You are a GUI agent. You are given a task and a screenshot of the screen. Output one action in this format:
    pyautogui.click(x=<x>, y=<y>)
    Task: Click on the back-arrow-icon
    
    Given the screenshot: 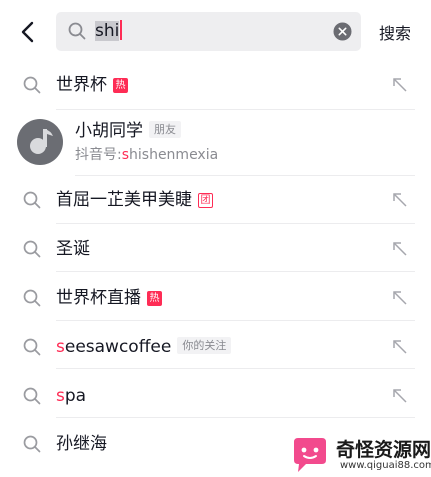 What is the action you would take?
    pyautogui.click(x=28, y=32)
    